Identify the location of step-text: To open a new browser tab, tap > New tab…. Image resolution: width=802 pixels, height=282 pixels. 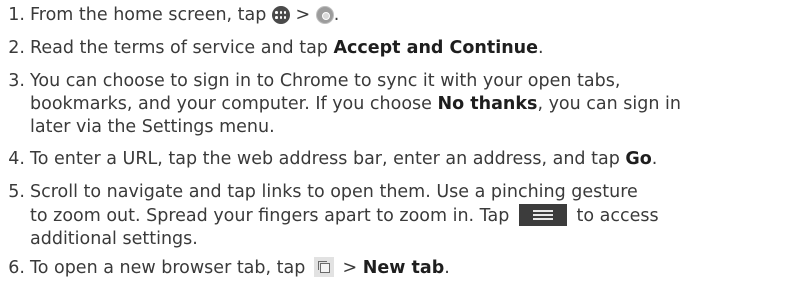
(240, 267).